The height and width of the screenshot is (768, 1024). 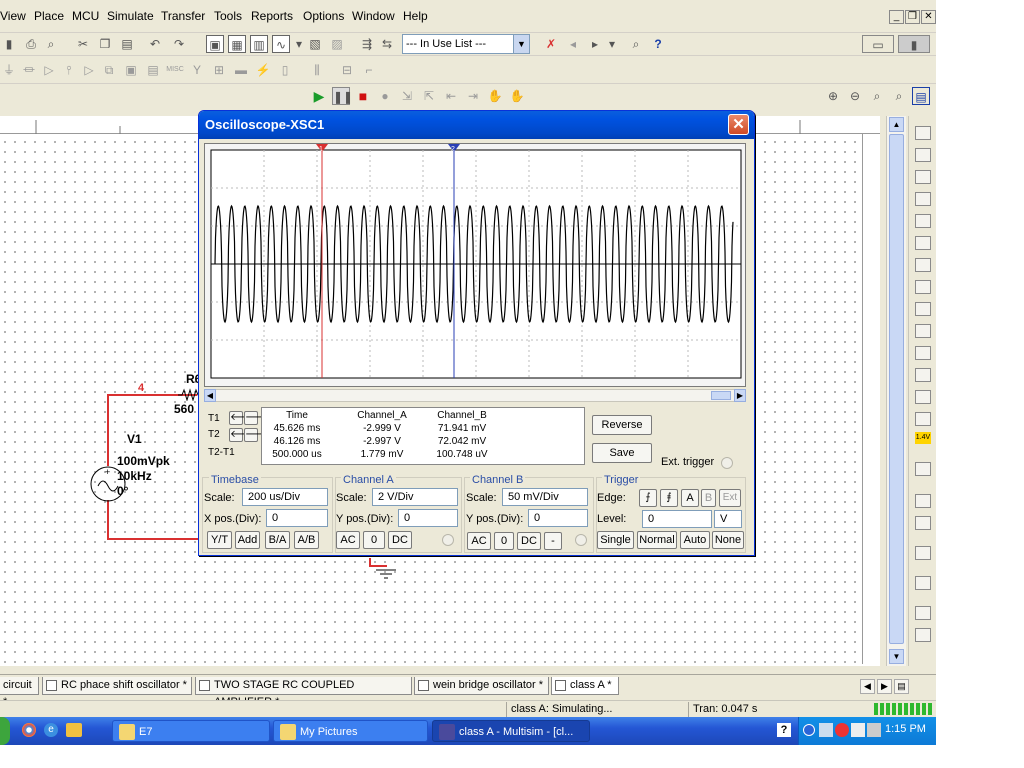 I want to click on trigger-level-unit: V, so click(x=728, y=519).